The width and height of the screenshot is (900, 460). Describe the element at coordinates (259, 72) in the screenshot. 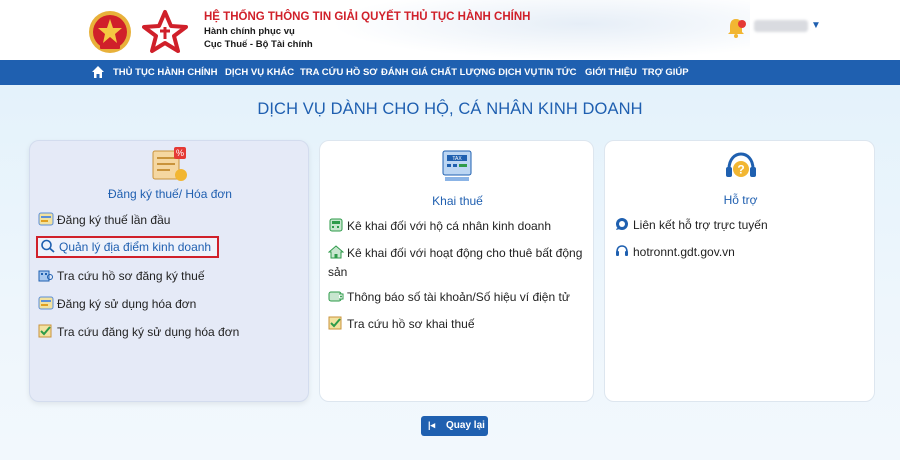

I see `nav-item-dich-vu-khac: DỊCH VỤ KHÁC` at that location.